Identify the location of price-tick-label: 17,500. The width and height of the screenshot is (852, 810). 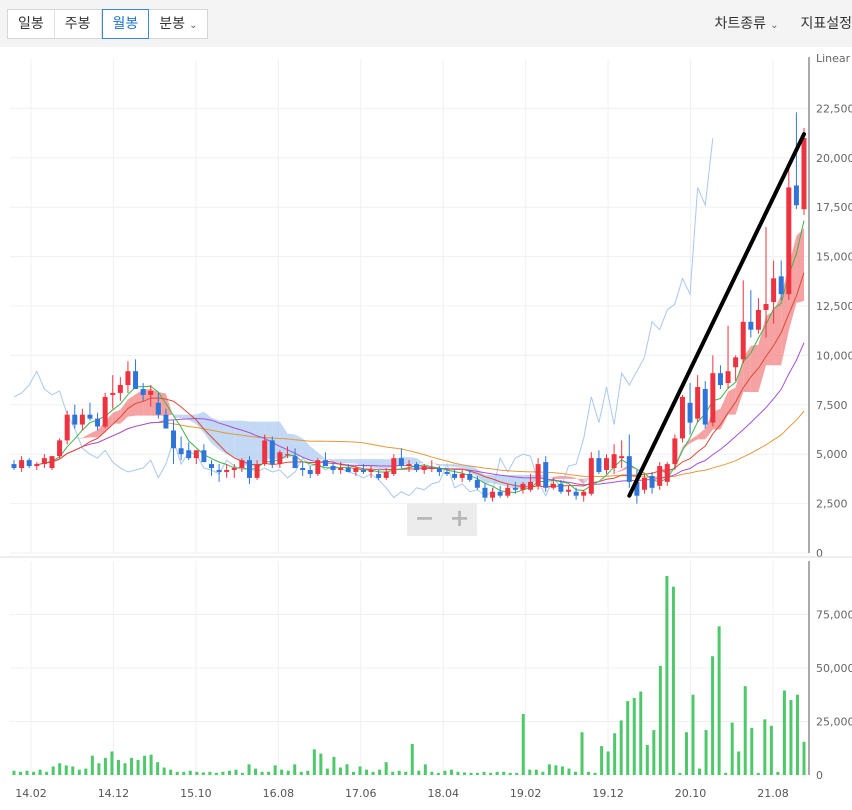
(834, 207).